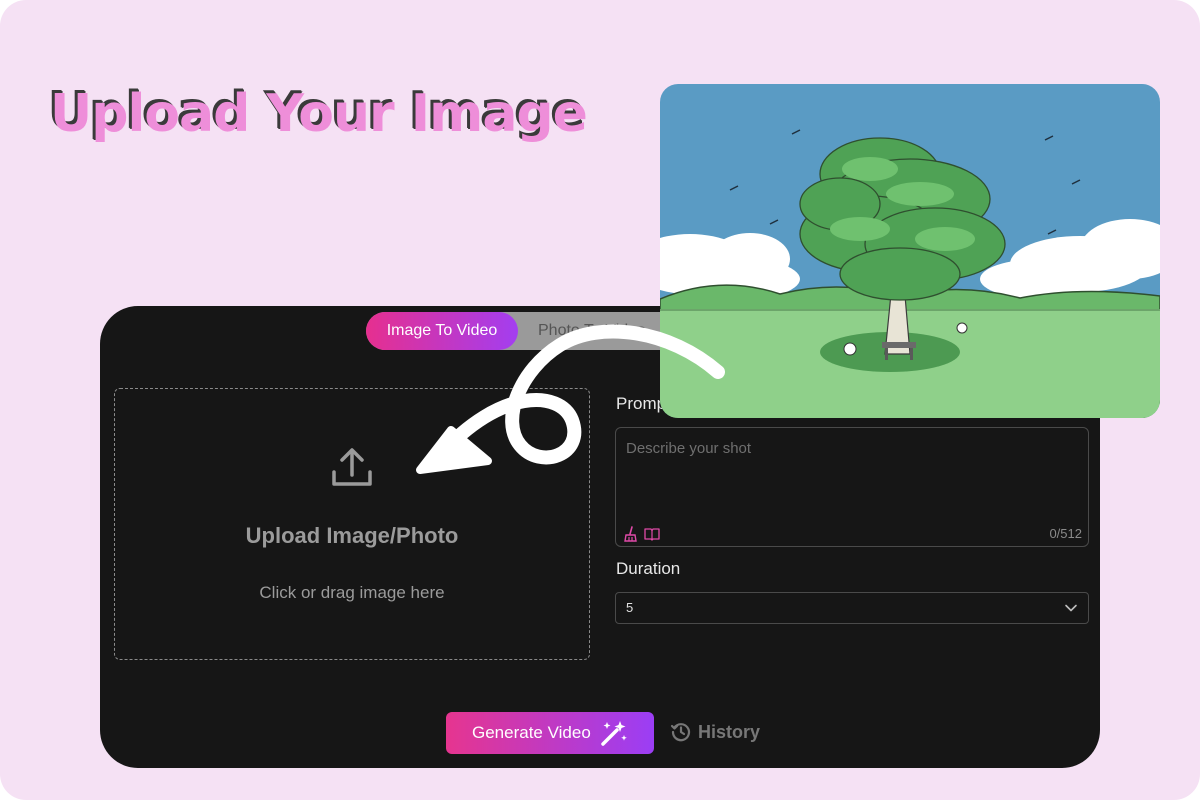 The image size is (1200, 800). Describe the element at coordinates (680, 732) in the screenshot. I see `history-icon` at that location.